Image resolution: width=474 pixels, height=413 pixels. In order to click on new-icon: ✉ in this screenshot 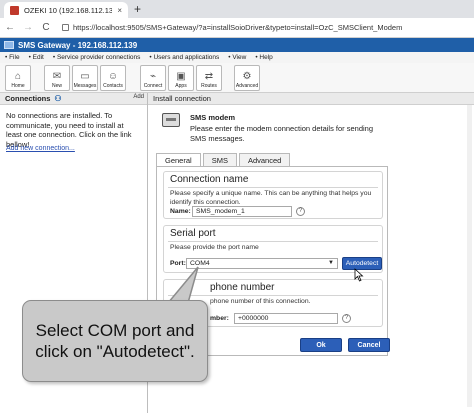, I will do `click(57, 76)`.